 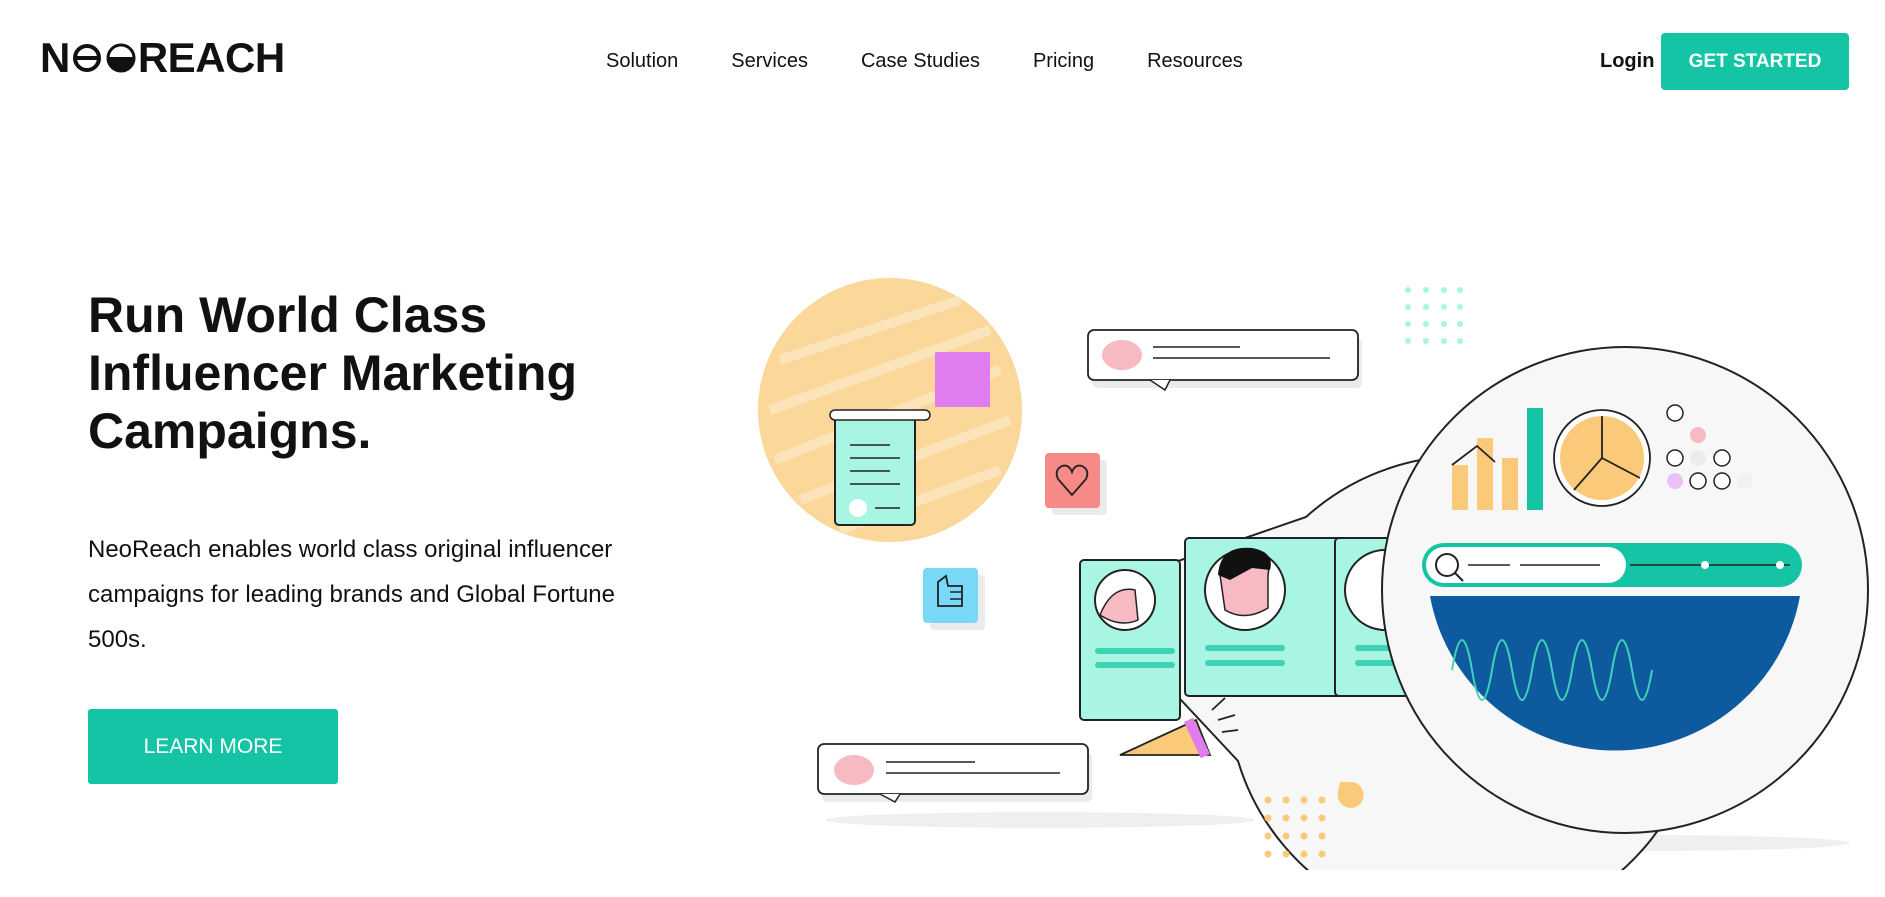 I want to click on profile-card-left, so click(x=1130, y=640).